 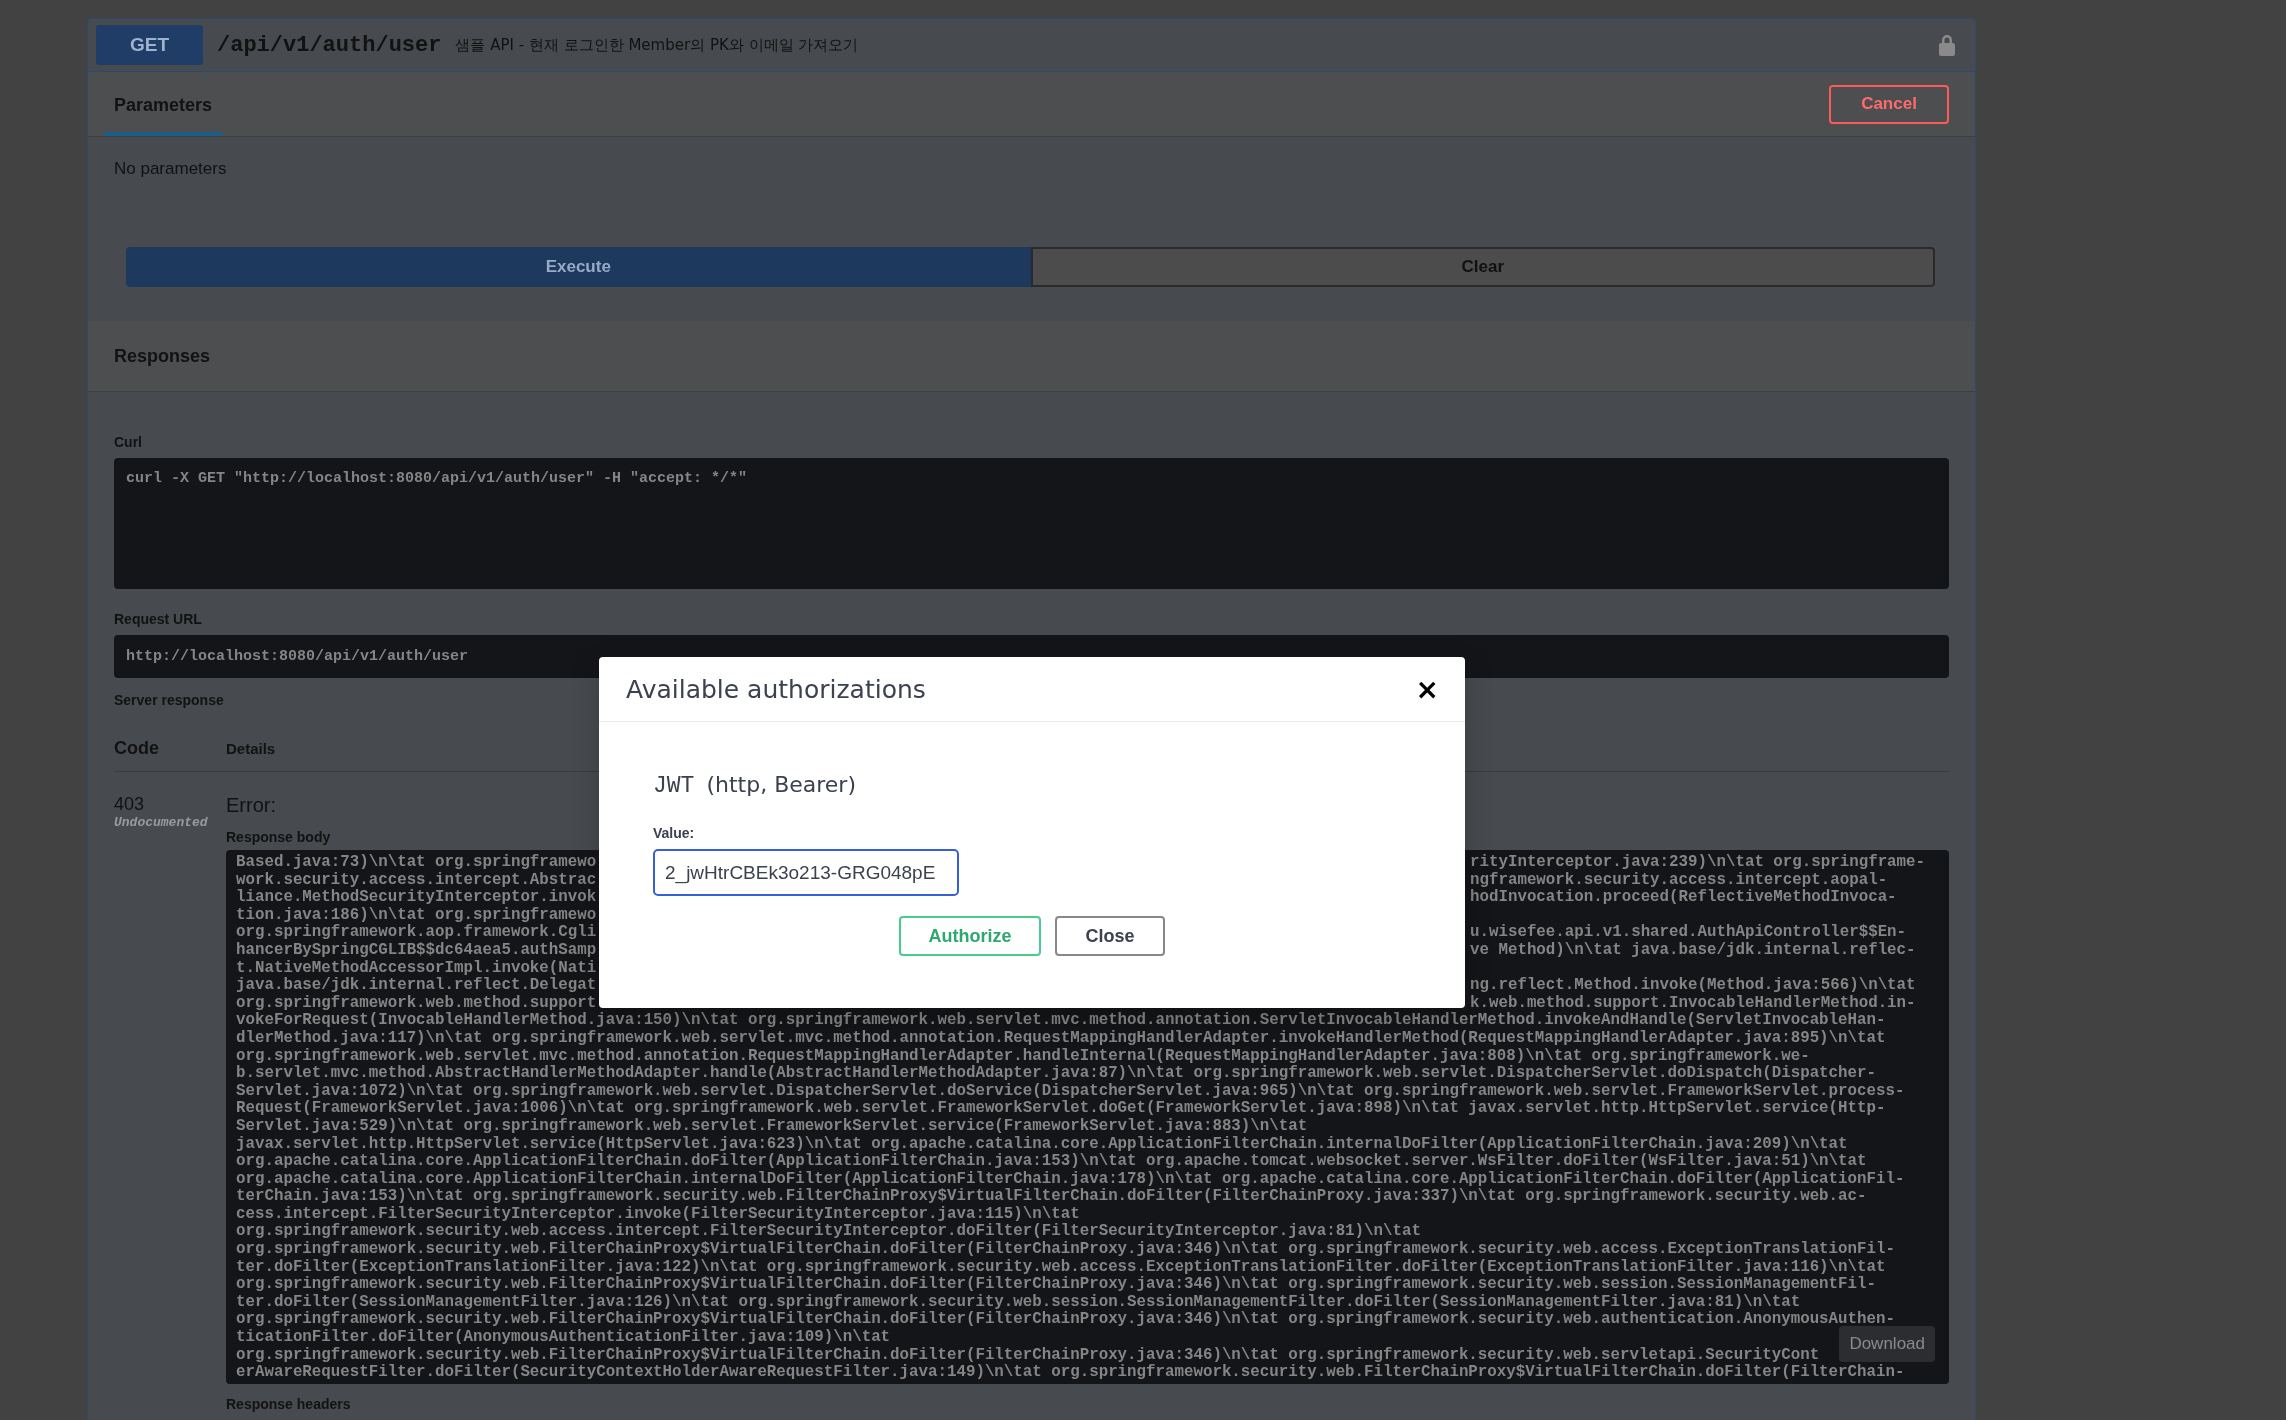 I want to click on code-line: org.apache.catalina.core.ApplicationFilterChain.internalDoFilter(ApplicationFilterChain.java:178)\n\tat org.apache.catalina.core.ApplicationFilterChain.doFilter(ApplicationFil-, so click(x=1070, y=1179).